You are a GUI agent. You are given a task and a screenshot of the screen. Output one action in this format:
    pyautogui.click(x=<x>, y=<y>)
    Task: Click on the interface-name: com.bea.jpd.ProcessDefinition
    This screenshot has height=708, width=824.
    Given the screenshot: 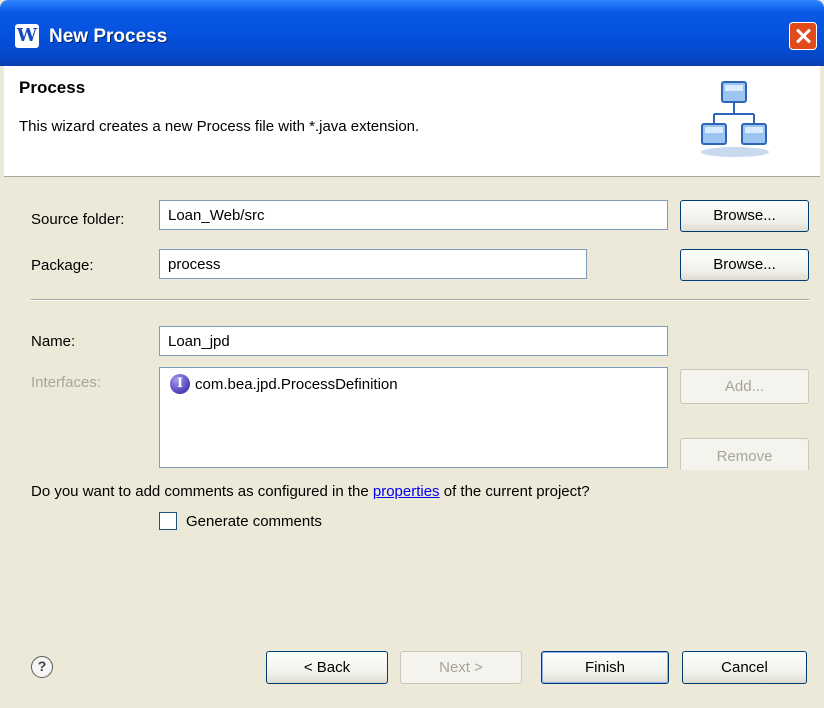 What is the action you would take?
    pyautogui.click(x=296, y=384)
    